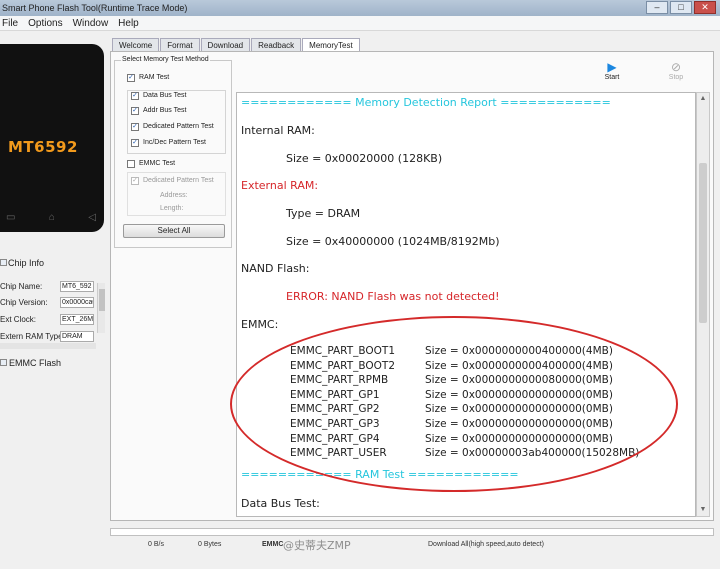 The image size is (720, 569). What do you see at coordinates (532, 453) in the screenshot?
I see `partition-size: Size = 0x00000003ab400000(15028MB)` at bounding box center [532, 453].